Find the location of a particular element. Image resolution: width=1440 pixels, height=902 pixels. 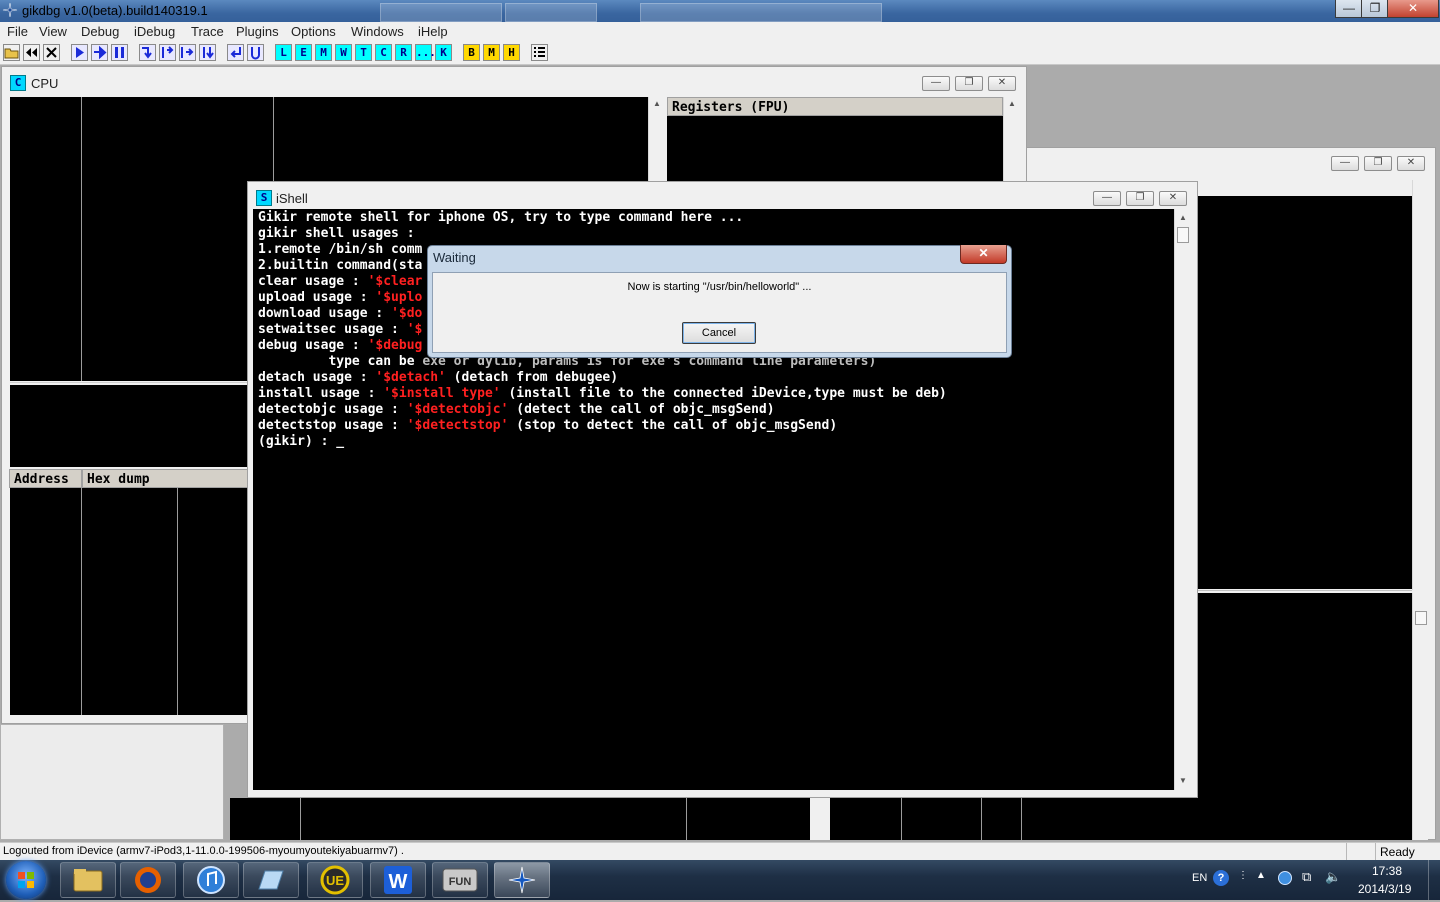

cpu-close-button: ✕ is located at coordinates (1002, 83).